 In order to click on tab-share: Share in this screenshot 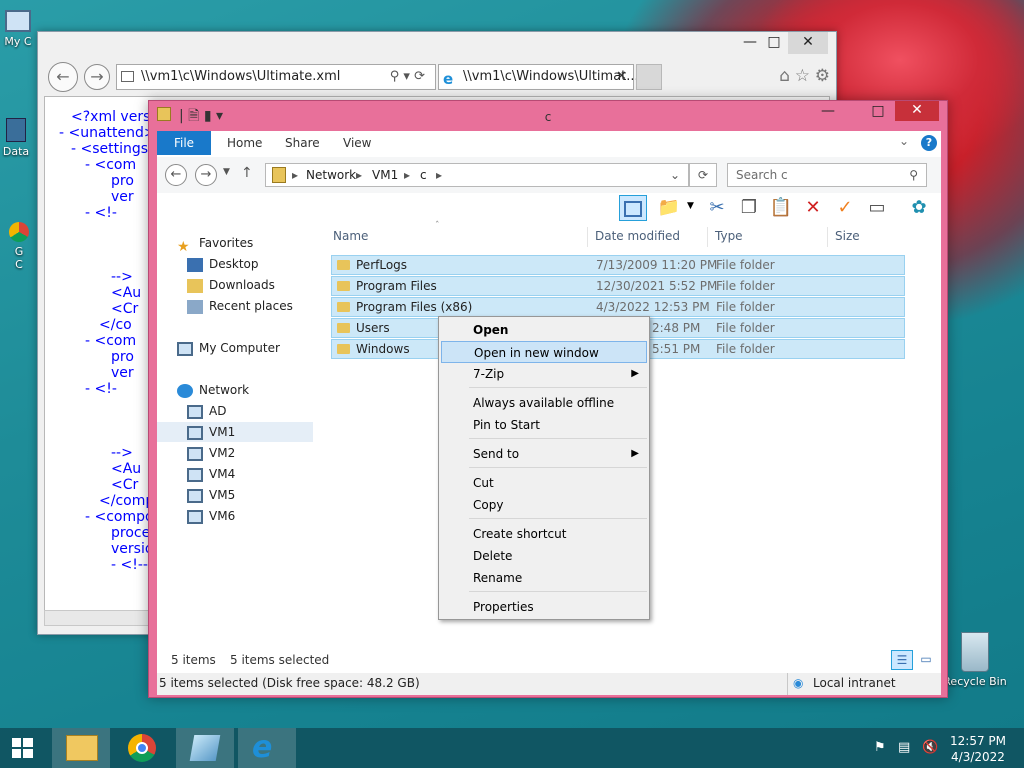, I will do `click(302, 143)`.